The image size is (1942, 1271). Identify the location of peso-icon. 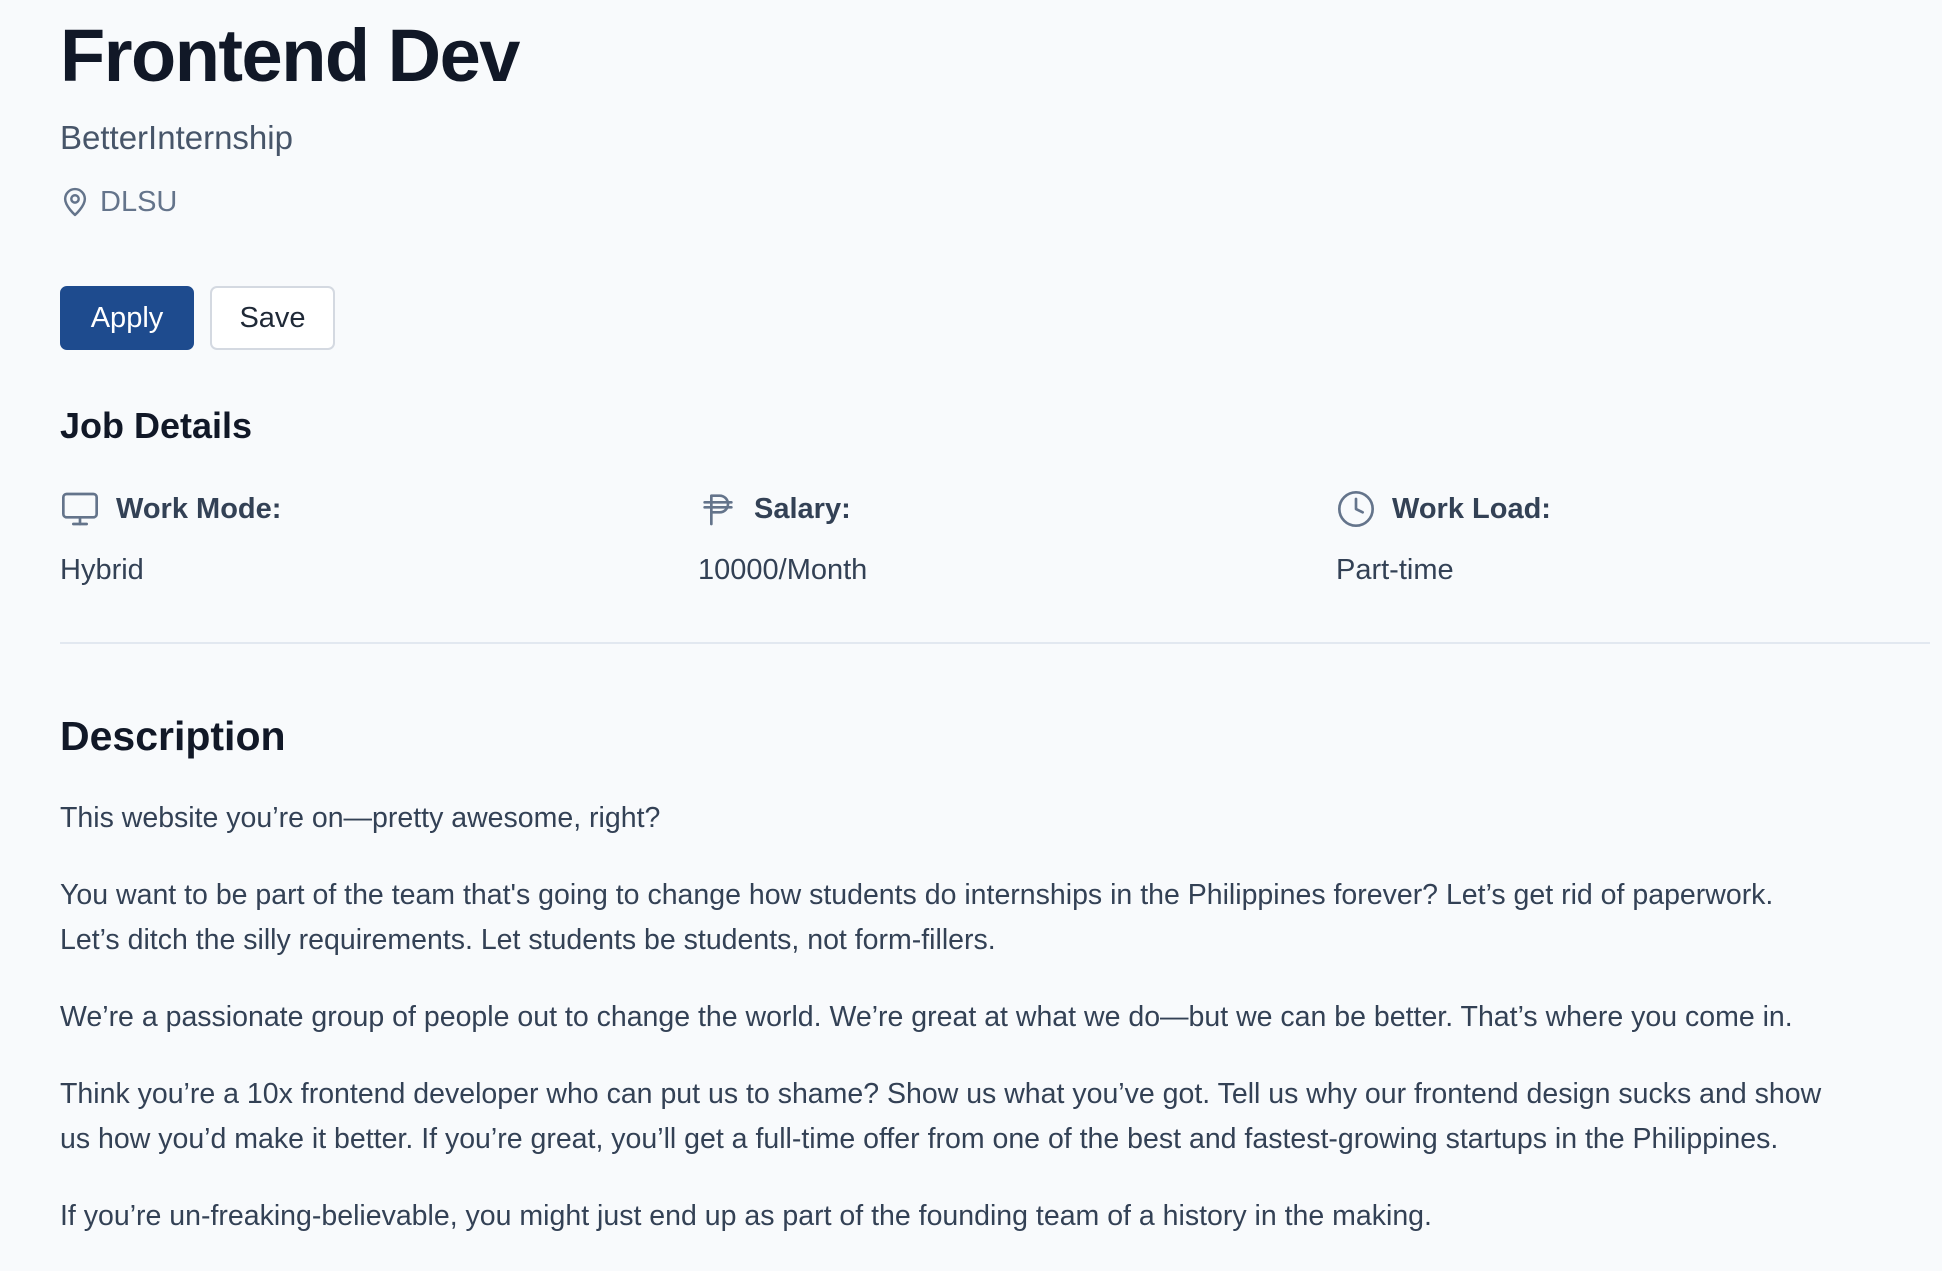
(718, 510).